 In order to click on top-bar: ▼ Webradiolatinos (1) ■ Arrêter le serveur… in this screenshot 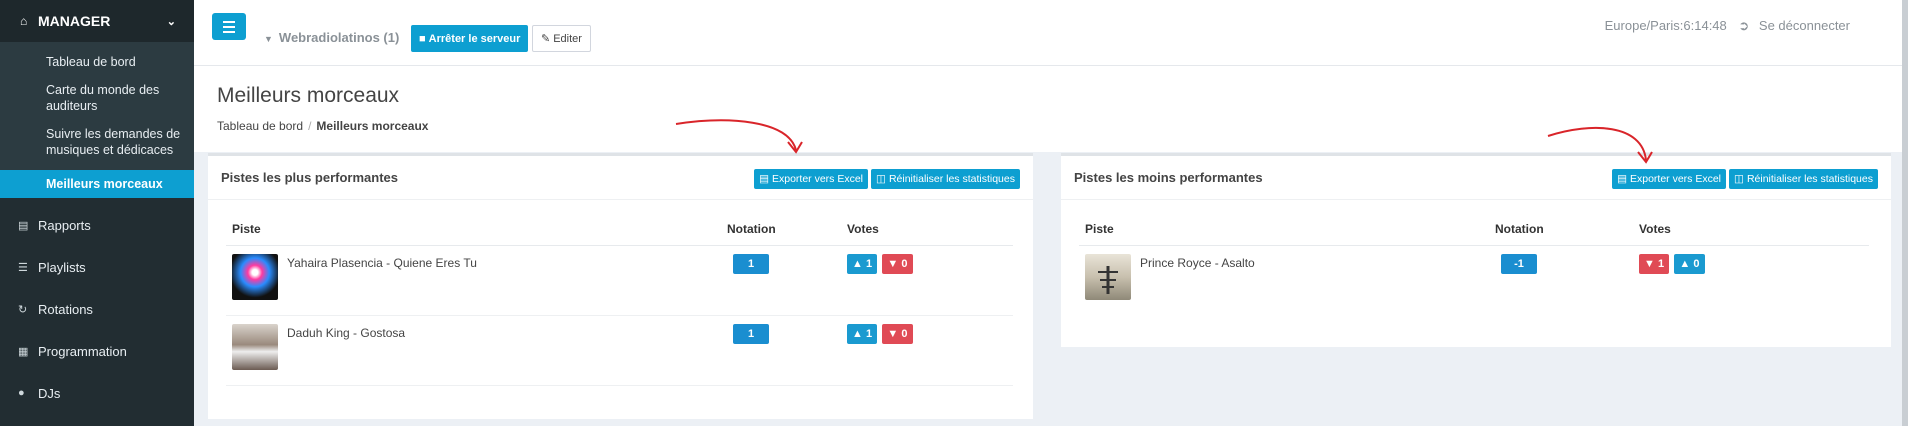, I will do `click(1051, 33)`.